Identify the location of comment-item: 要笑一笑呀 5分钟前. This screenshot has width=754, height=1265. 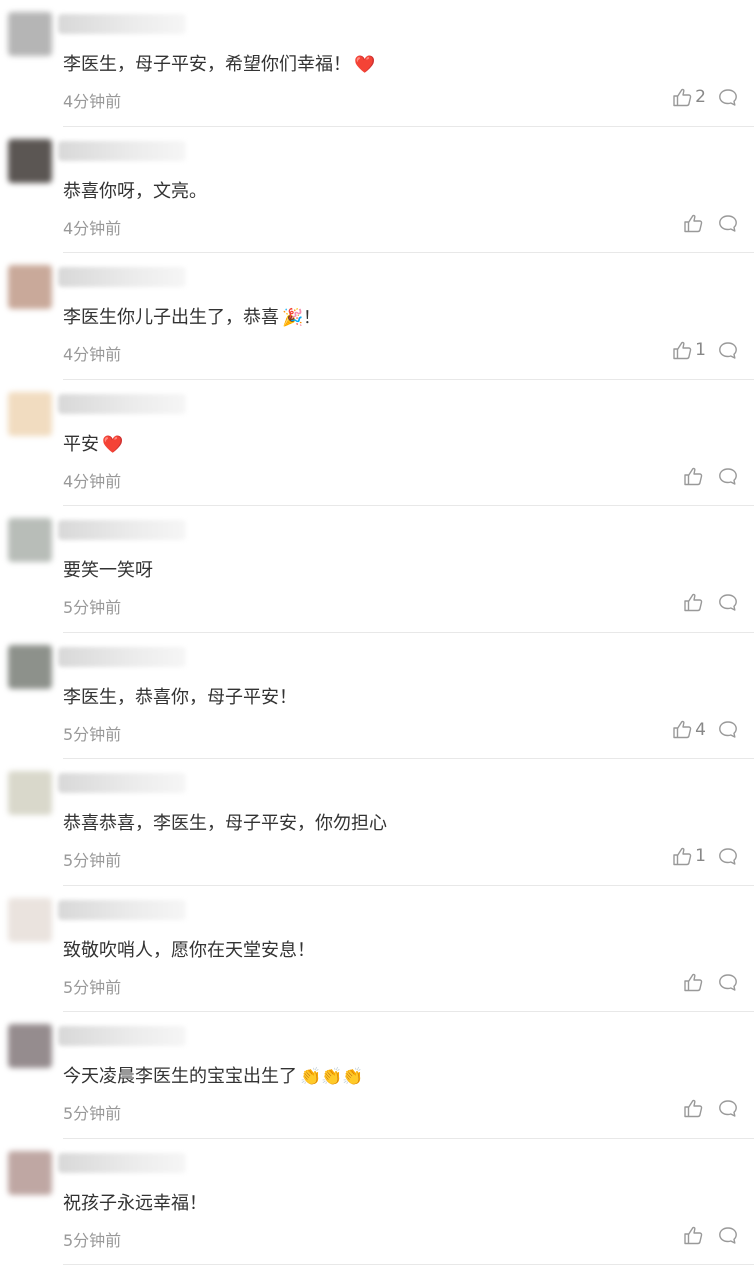
(377, 569).